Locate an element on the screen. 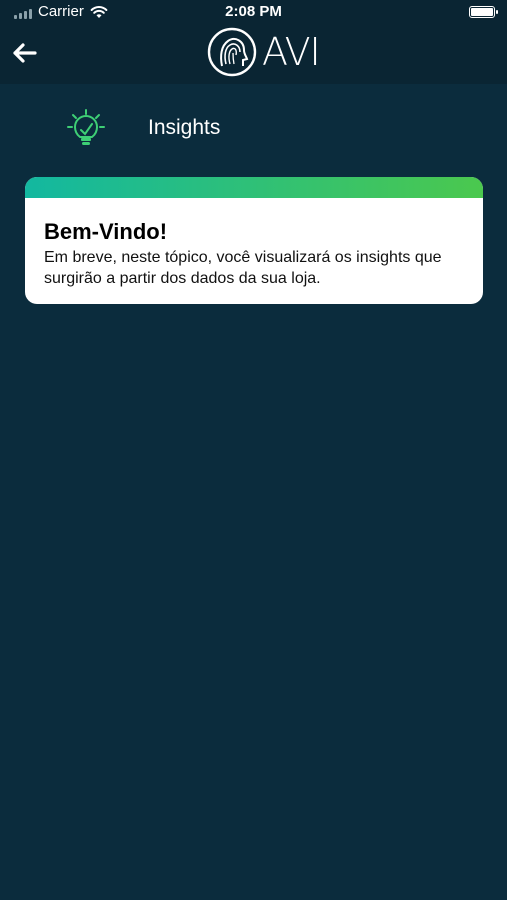 The height and width of the screenshot is (900, 507). section-title: Insights is located at coordinates (184, 127).